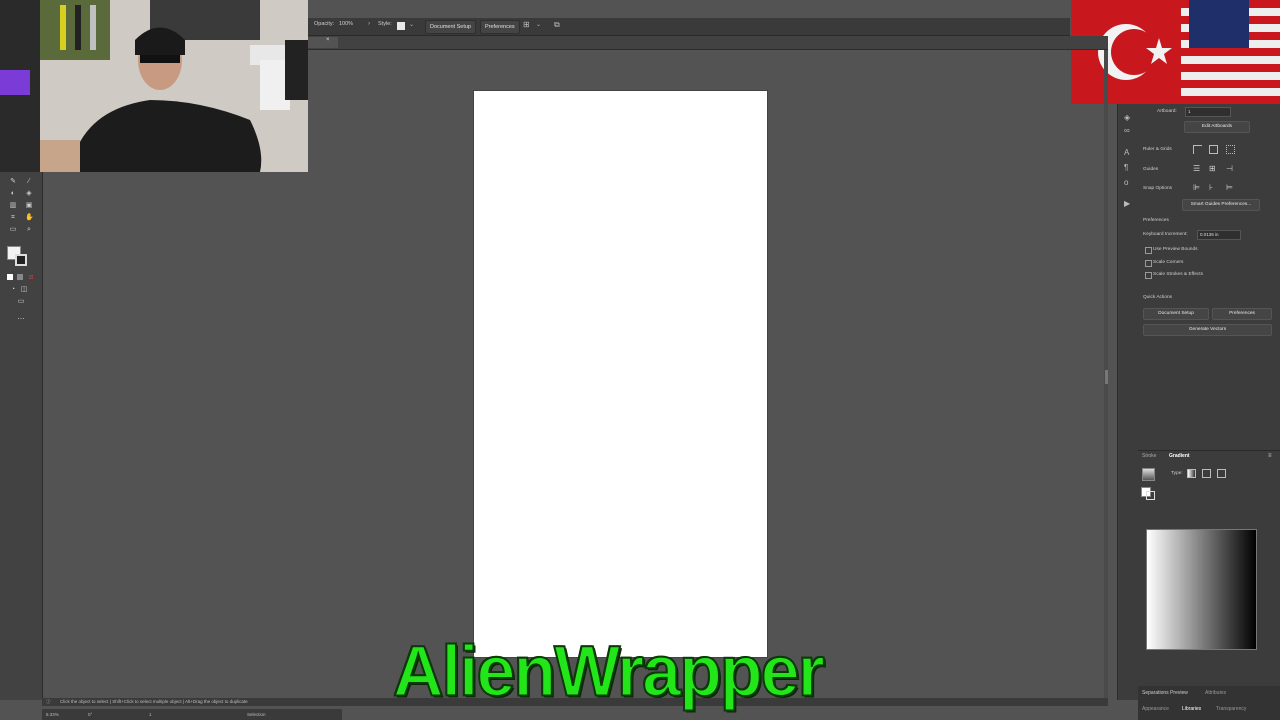  Describe the element at coordinates (1128, 153) in the screenshot. I see `character-icon: A` at that location.